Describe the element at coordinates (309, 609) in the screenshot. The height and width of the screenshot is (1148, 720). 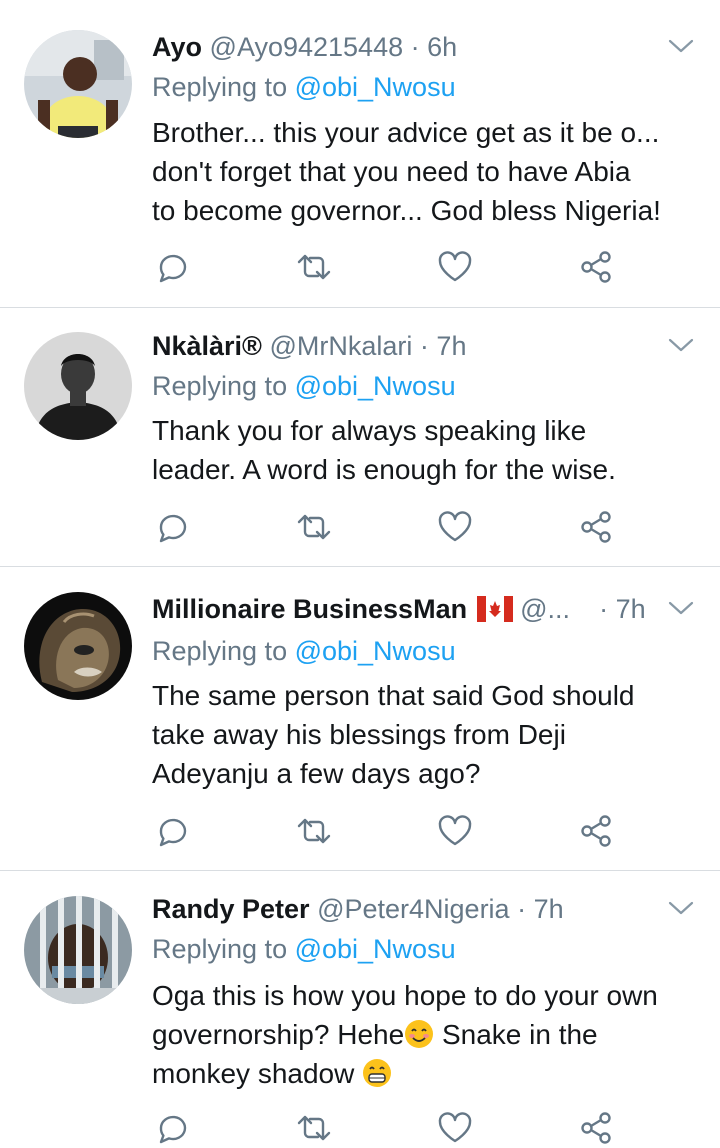
I see `display-name: Millionaire BusinessMan` at that location.